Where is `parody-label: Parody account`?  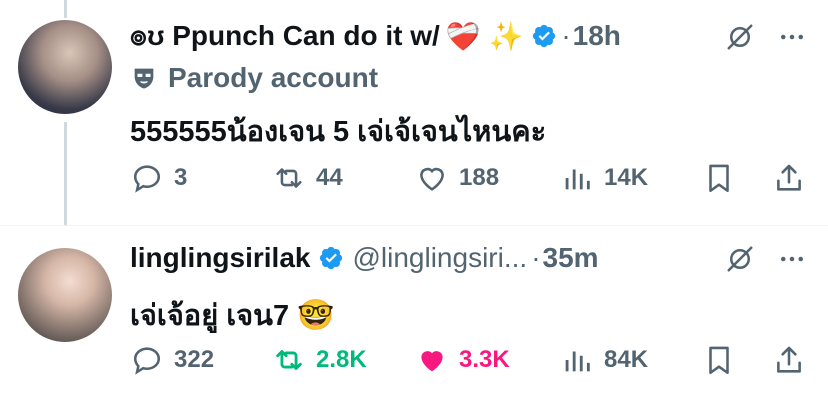 parody-label: Parody account is located at coordinates (254, 78).